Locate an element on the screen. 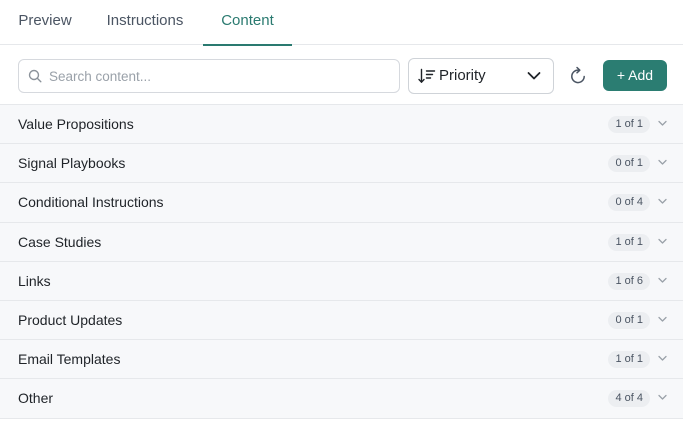 The width and height of the screenshot is (683, 431). sort-descending-icon is located at coordinates (427, 75).